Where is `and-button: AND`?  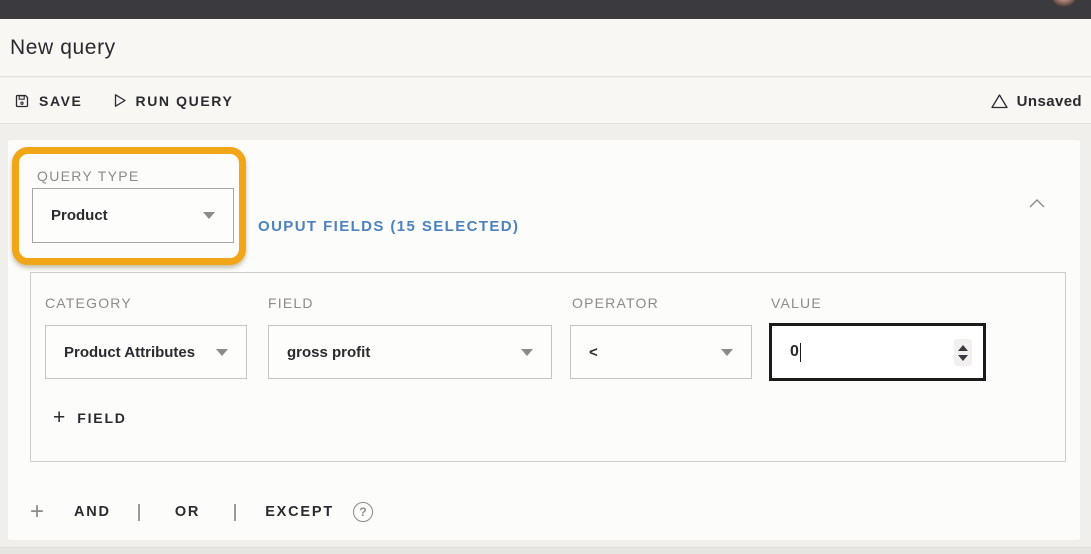 and-button: AND is located at coordinates (92, 512).